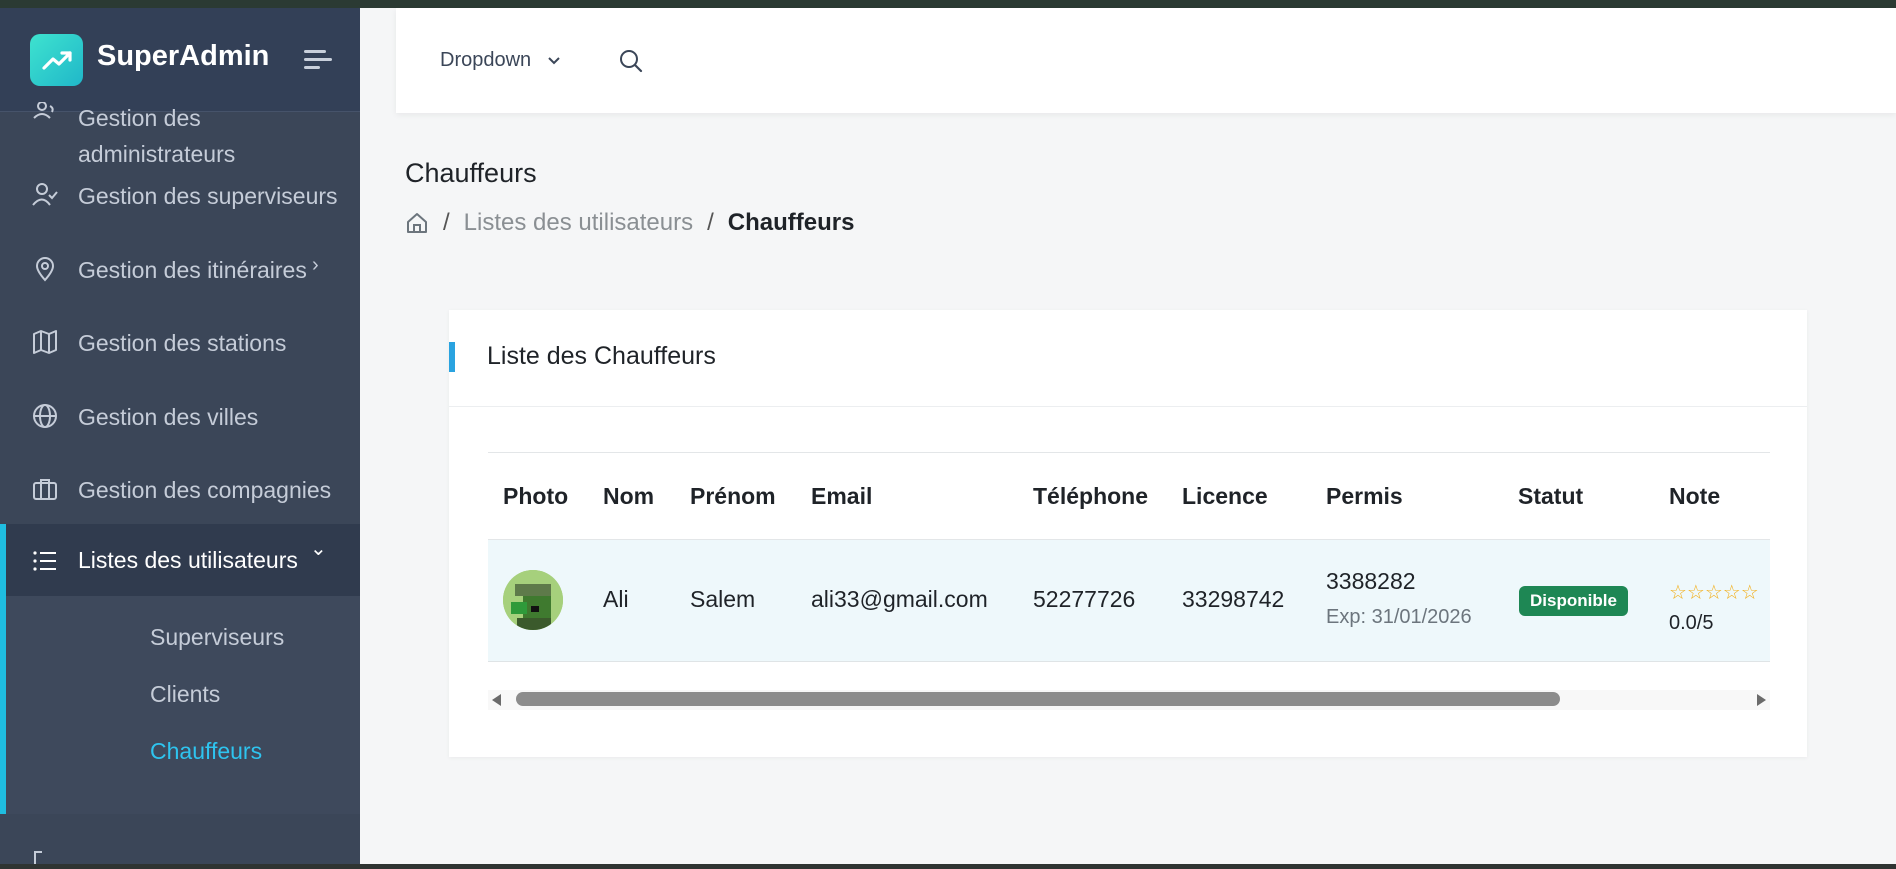 The height and width of the screenshot is (869, 1896). What do you see at coordinates (38, 857) in the screenshot?
I see `logout-icon` at bounding box center [38, 857].